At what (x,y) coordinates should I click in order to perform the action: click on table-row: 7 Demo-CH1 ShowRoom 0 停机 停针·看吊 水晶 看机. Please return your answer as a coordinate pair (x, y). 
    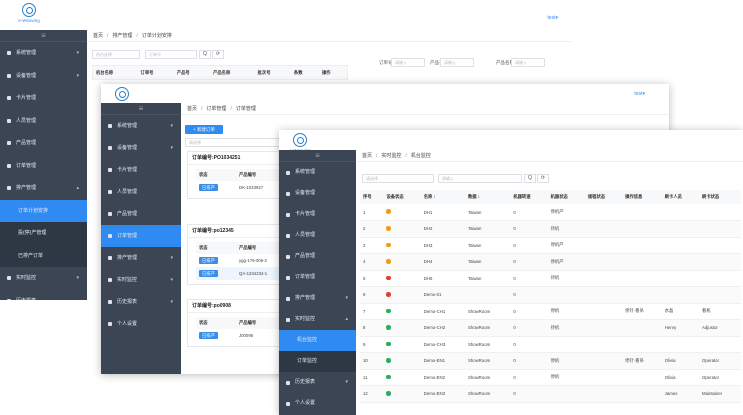
    Looking at the image, I should click on (550, 311).